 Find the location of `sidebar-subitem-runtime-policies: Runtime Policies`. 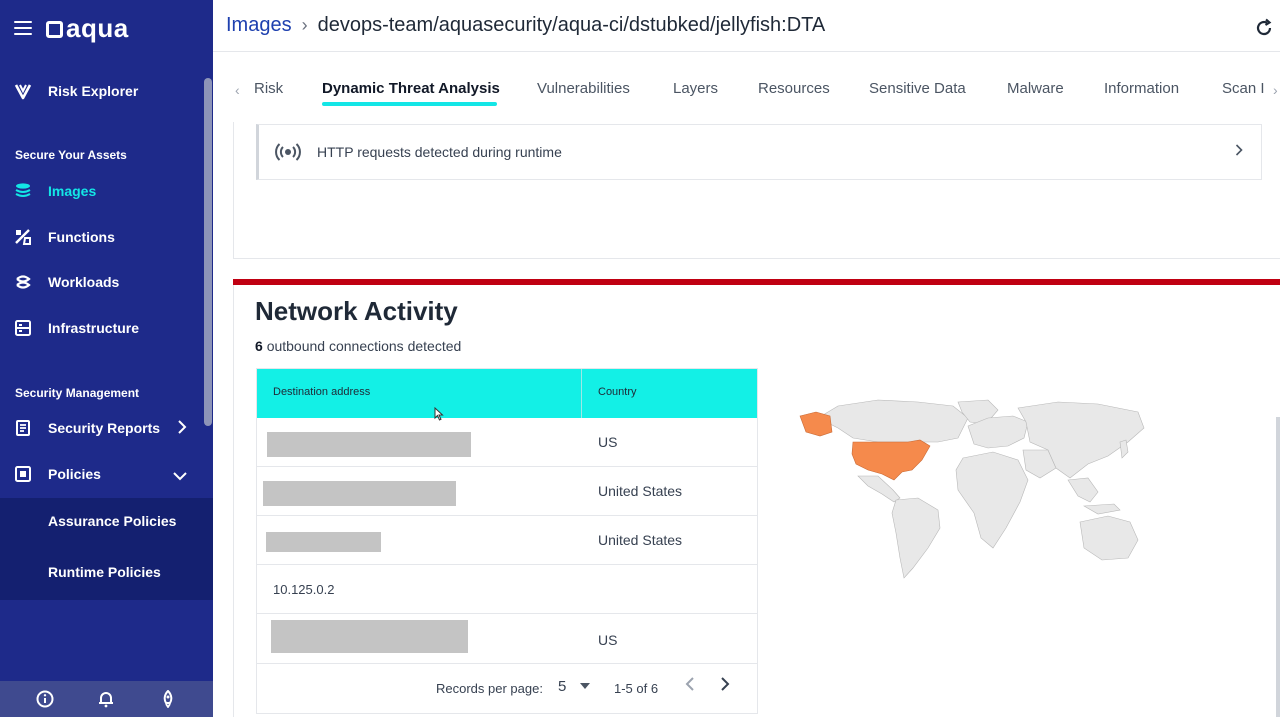

sidebar-subitem-runtime-policies: Runtime Policies is located at coordinates (106, 572).